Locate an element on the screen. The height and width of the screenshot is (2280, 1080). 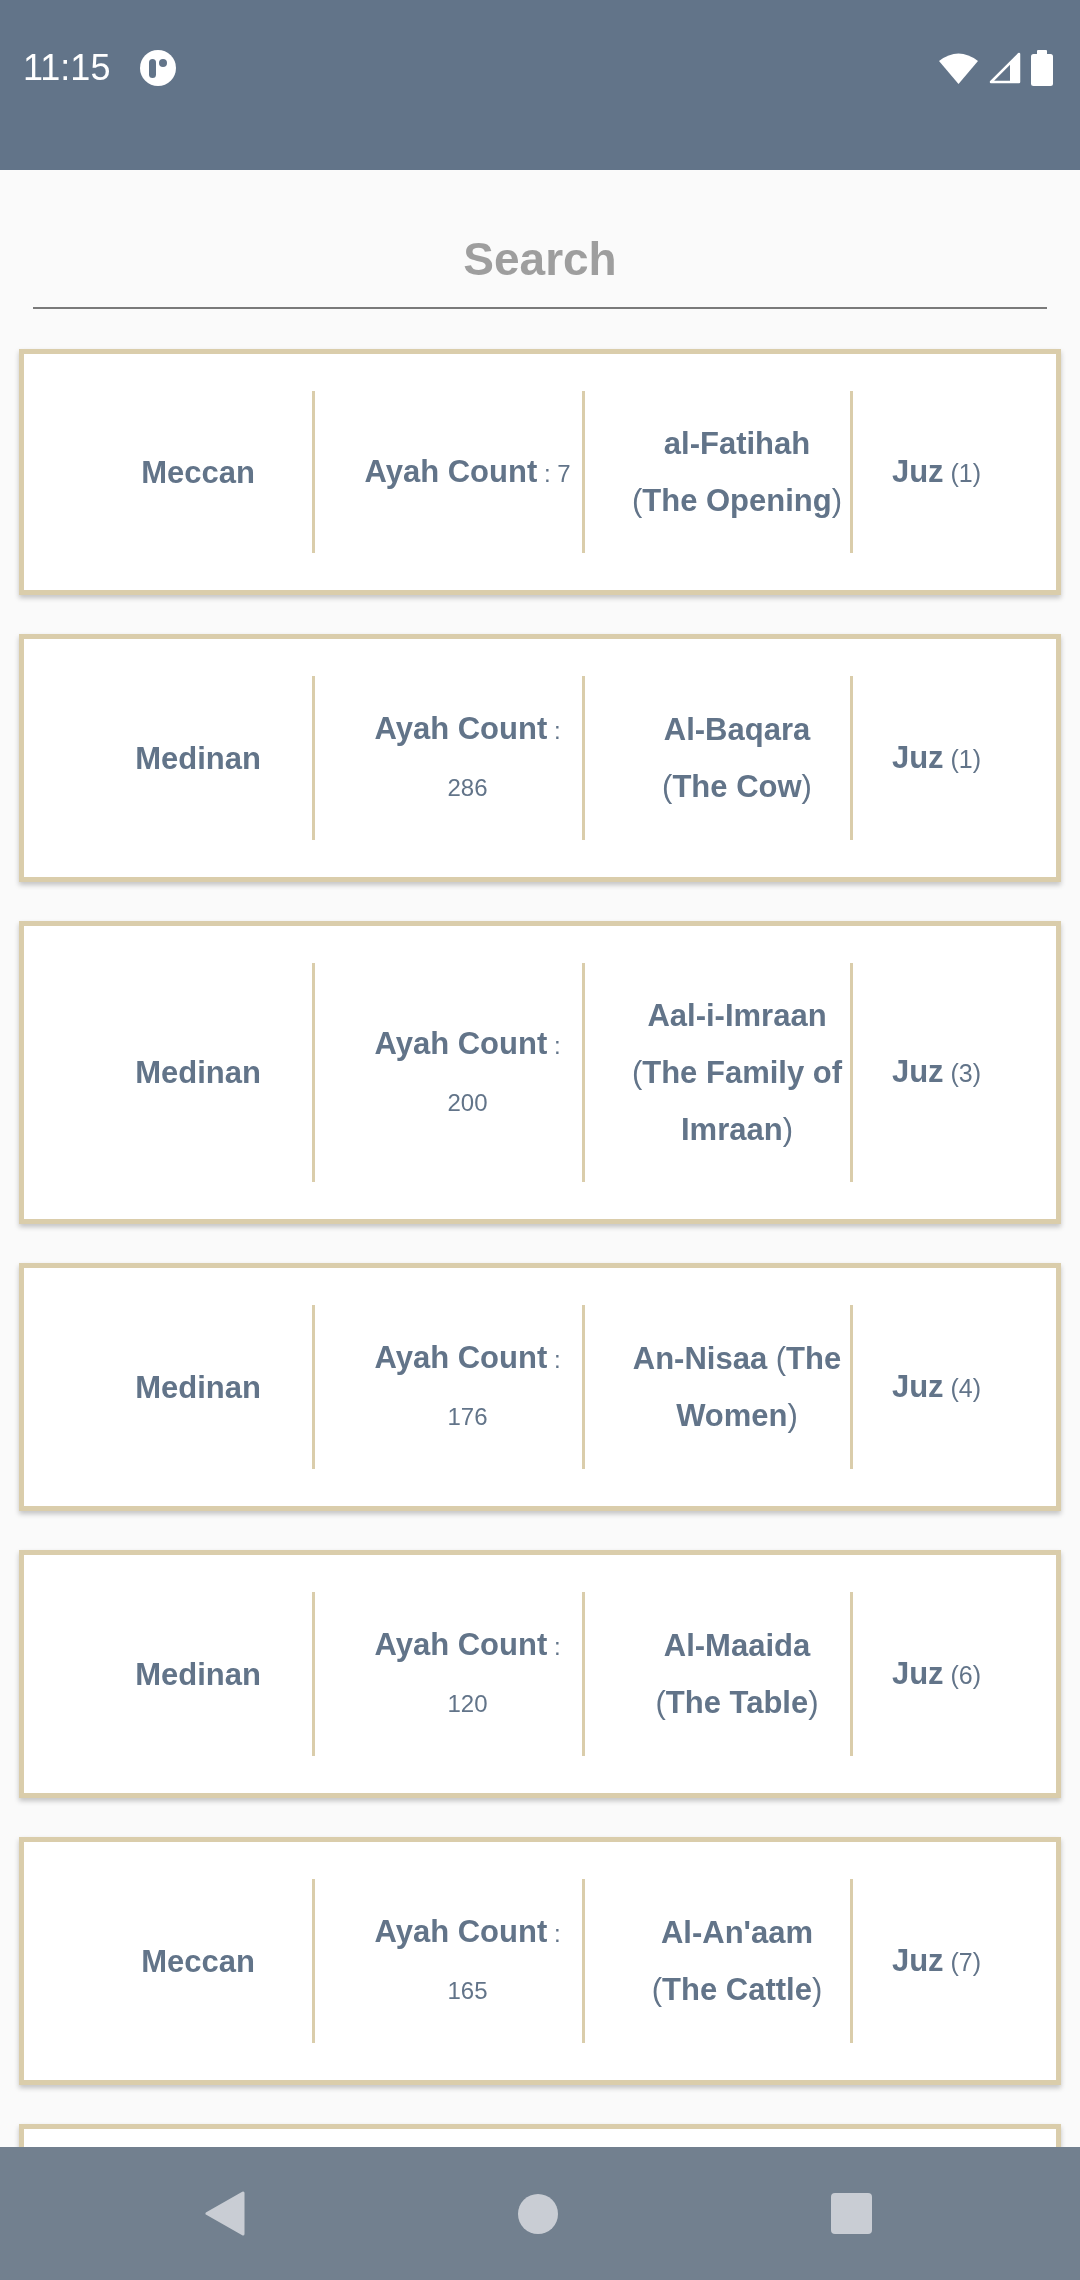
juz-text: Juz (6) is located at coordinates (936, 1673).